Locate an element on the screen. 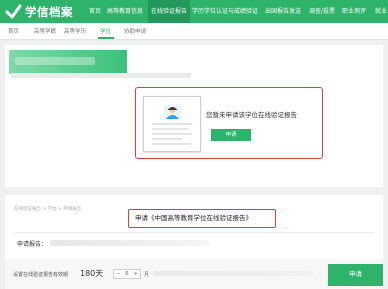 The image size is (388, 289). nav-item-employment: 就业 is located at coordinates (381, 11).